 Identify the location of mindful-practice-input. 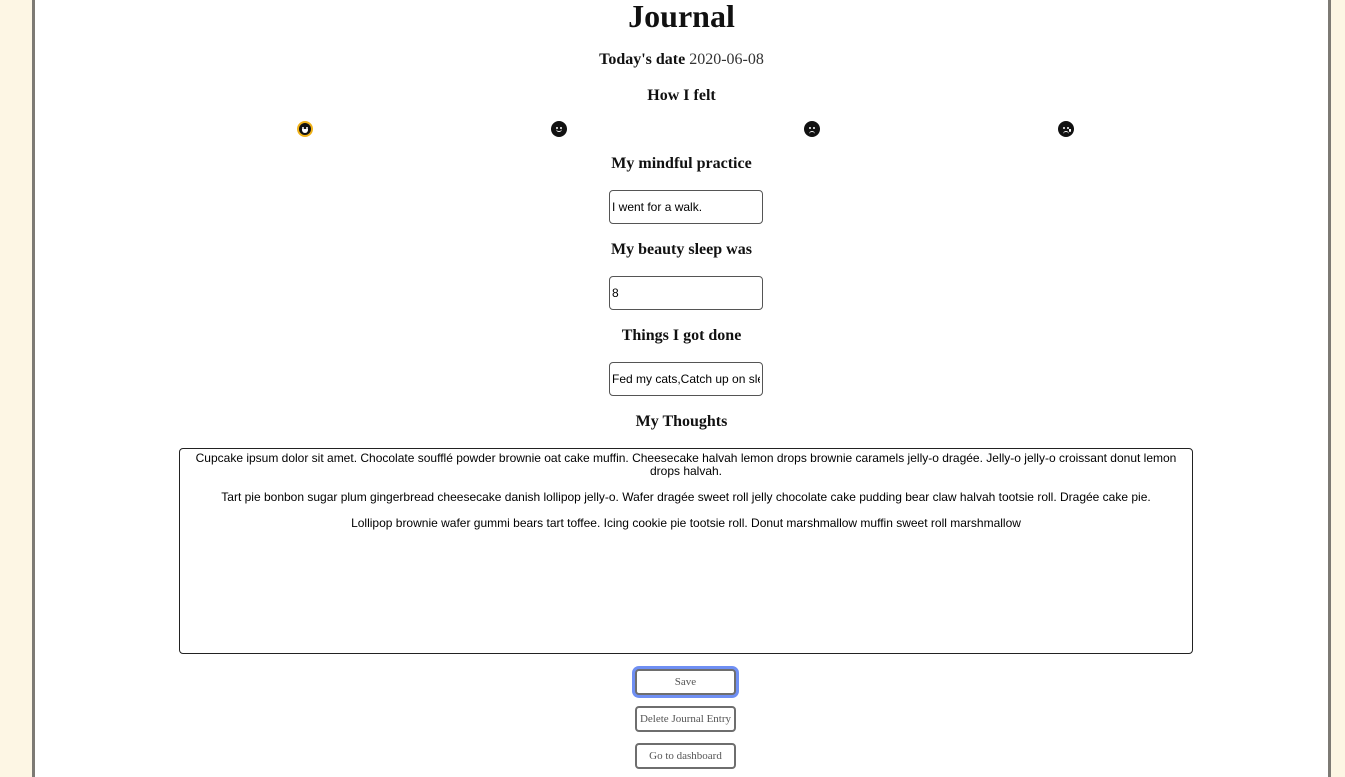
(686, 207).